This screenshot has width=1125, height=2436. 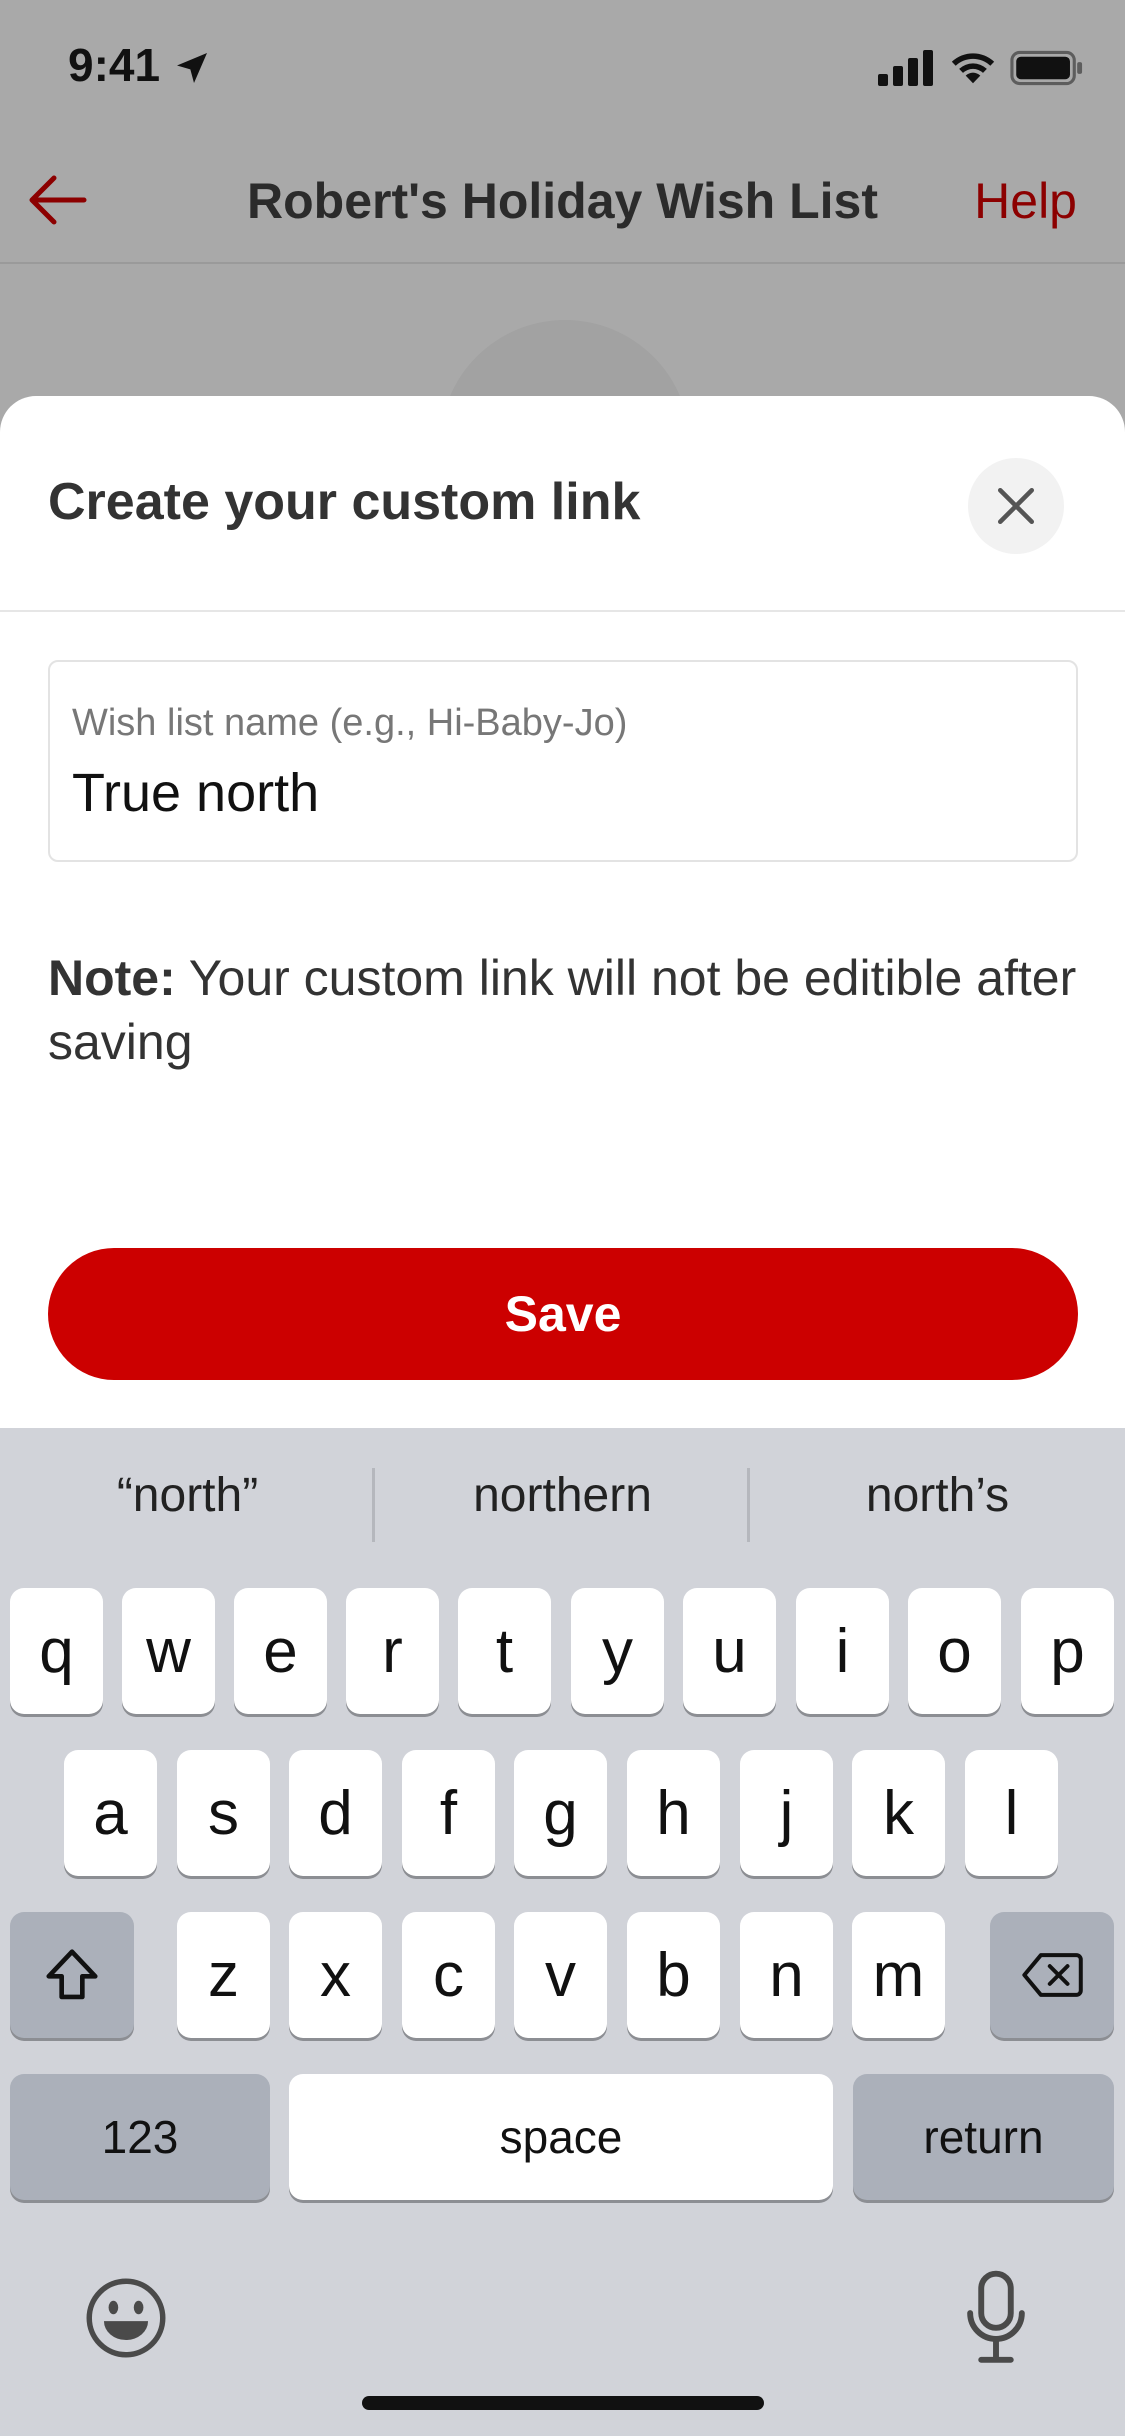 I want to click on key-e: e, so click(x=280, y=1651).